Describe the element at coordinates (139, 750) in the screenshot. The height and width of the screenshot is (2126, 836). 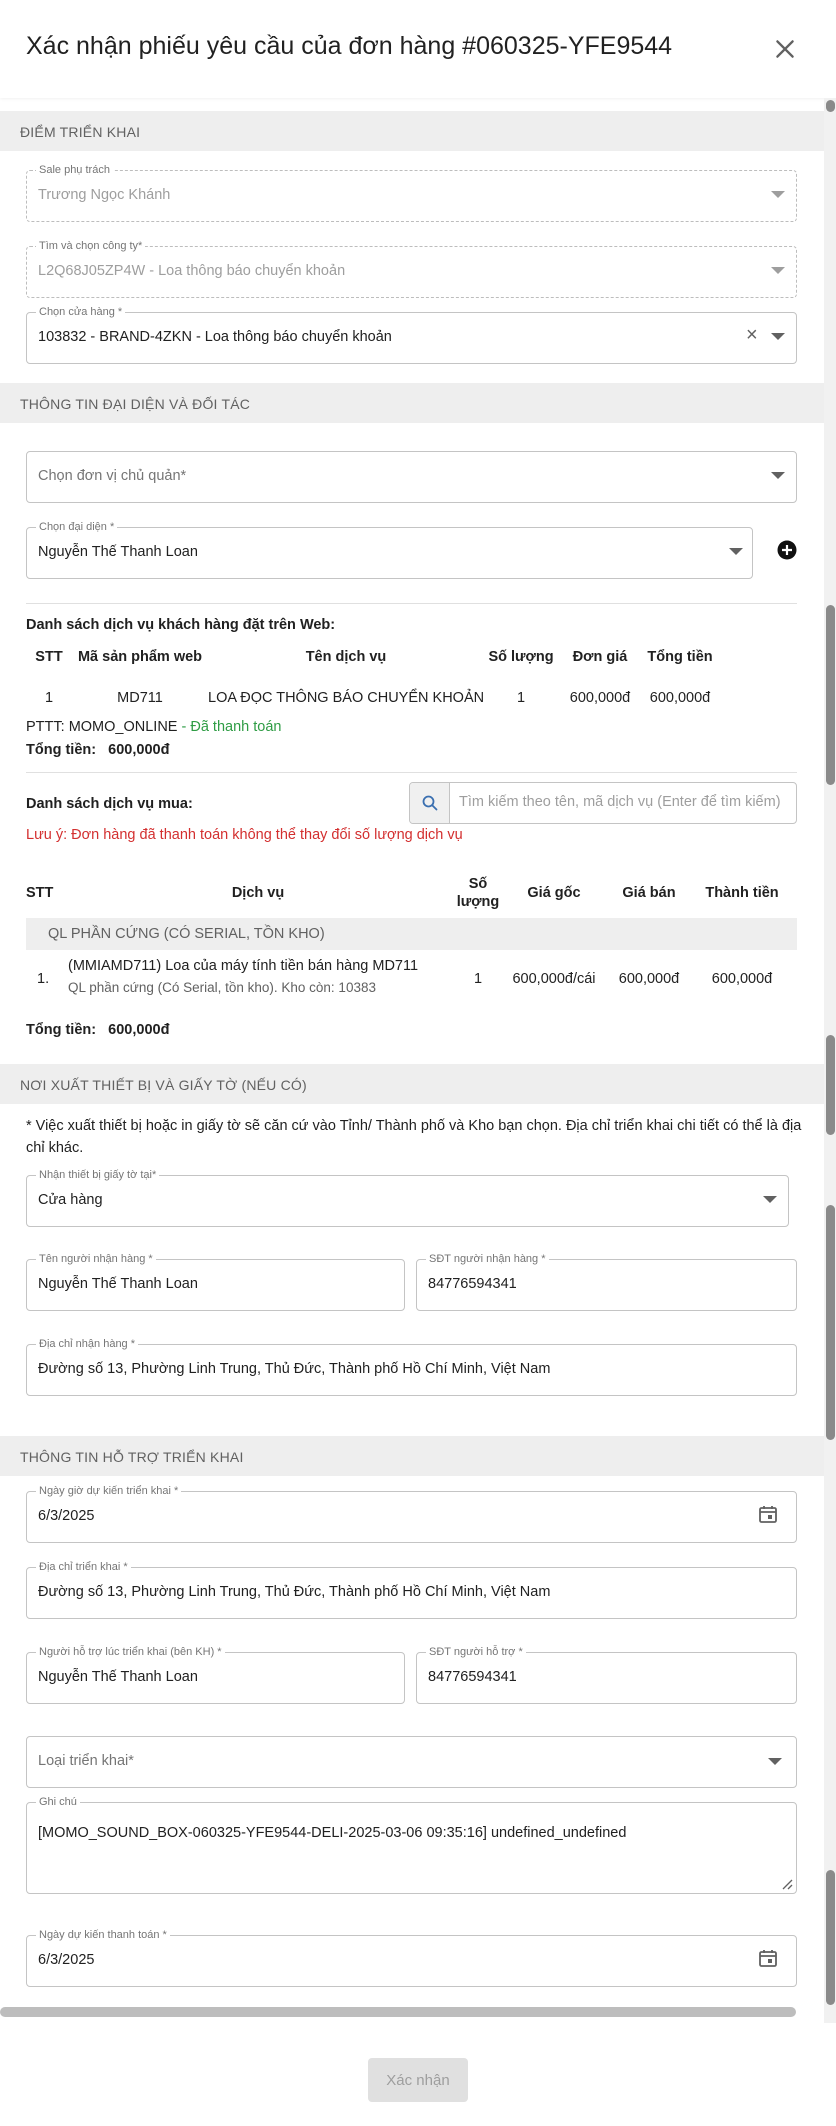
I see `web-total-value: 600,000đ` at that location.